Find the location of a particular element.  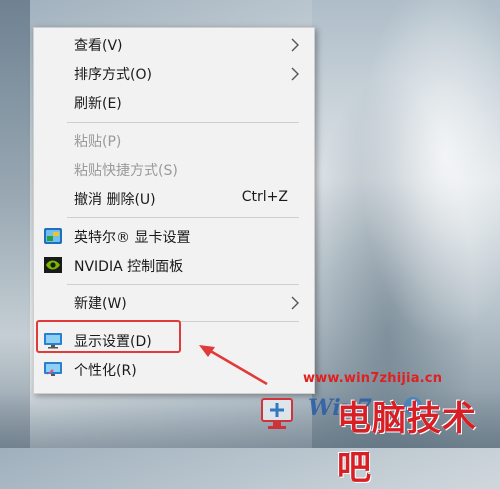

menu-item-label: 个性化(R) is located at coordinates (105, 371).